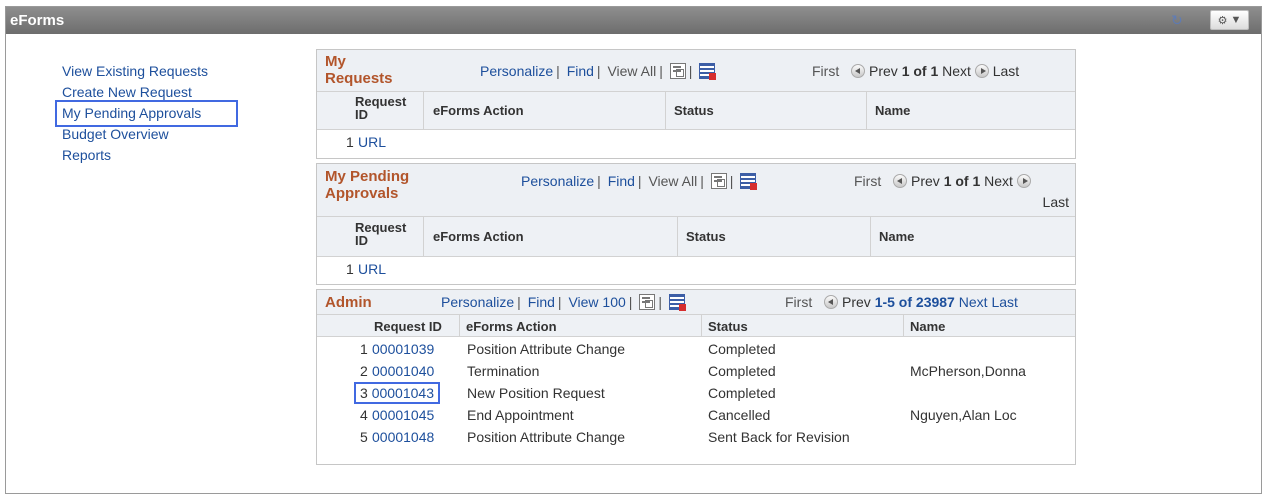 The image size is (1269, 504). I want to click on page-count: 1-5 of 23987, so click(914, 302).